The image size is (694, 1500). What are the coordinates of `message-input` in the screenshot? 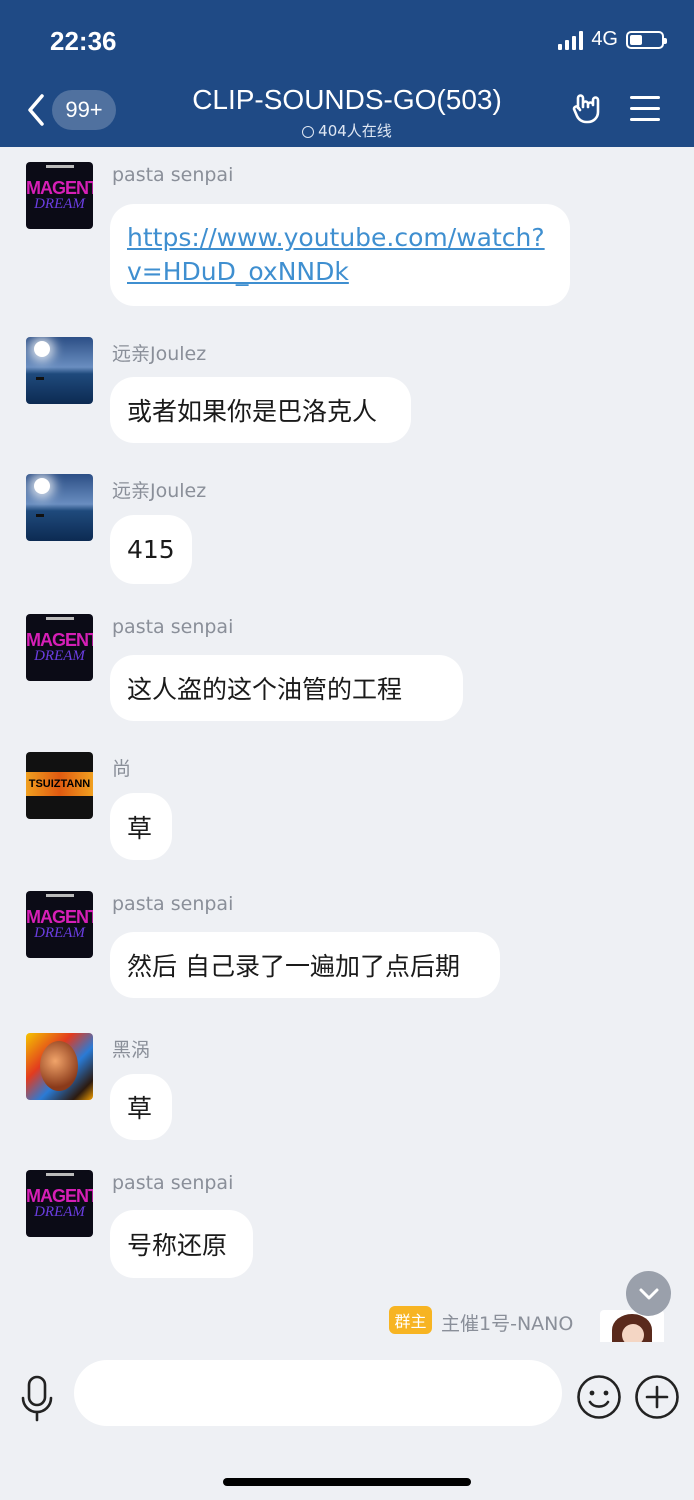 It's located at (318, 1393).